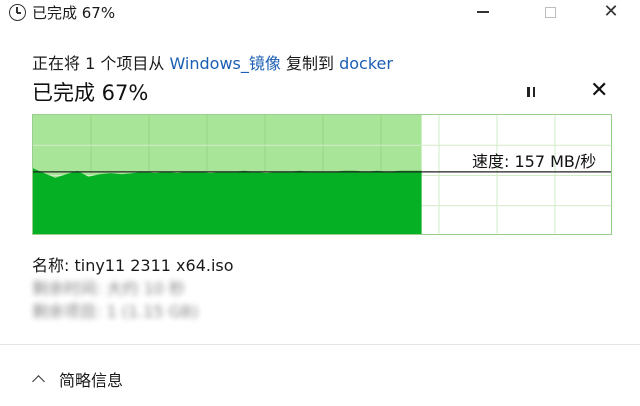 This screenshot has width=640, height=406. I want to click on less-details-toggle: 简略信息, so click(78, 379).